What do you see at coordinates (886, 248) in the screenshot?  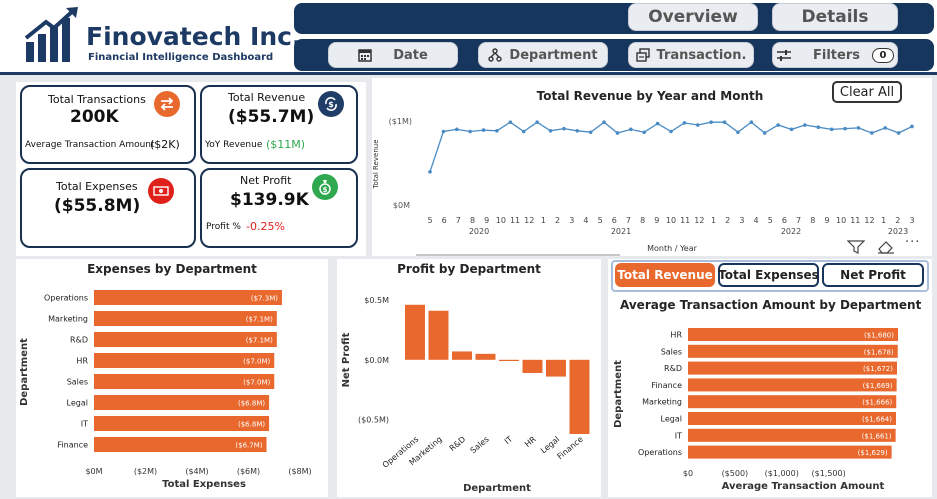 I see `eraser-icon` at bounding box center [886, 248].